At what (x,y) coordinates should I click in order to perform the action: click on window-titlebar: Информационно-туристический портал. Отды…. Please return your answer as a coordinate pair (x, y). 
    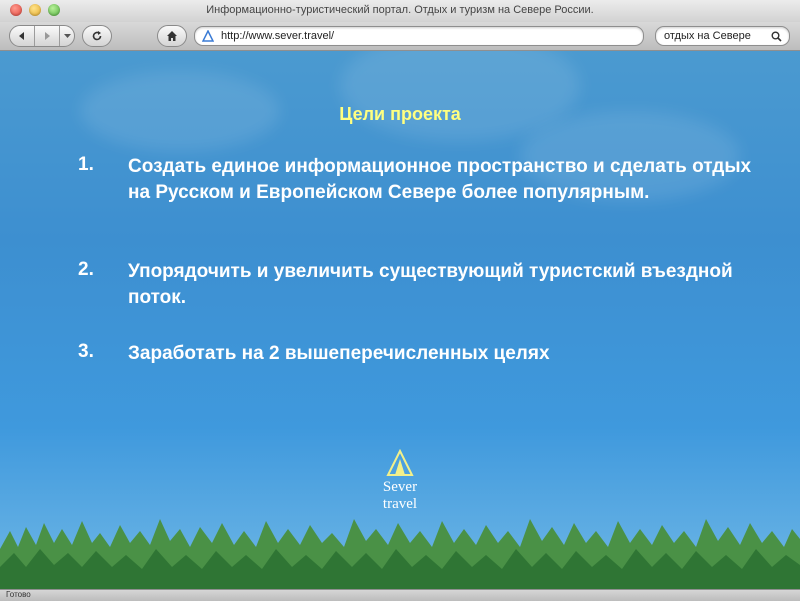
    Looking at the image, I should click on (400, 11).